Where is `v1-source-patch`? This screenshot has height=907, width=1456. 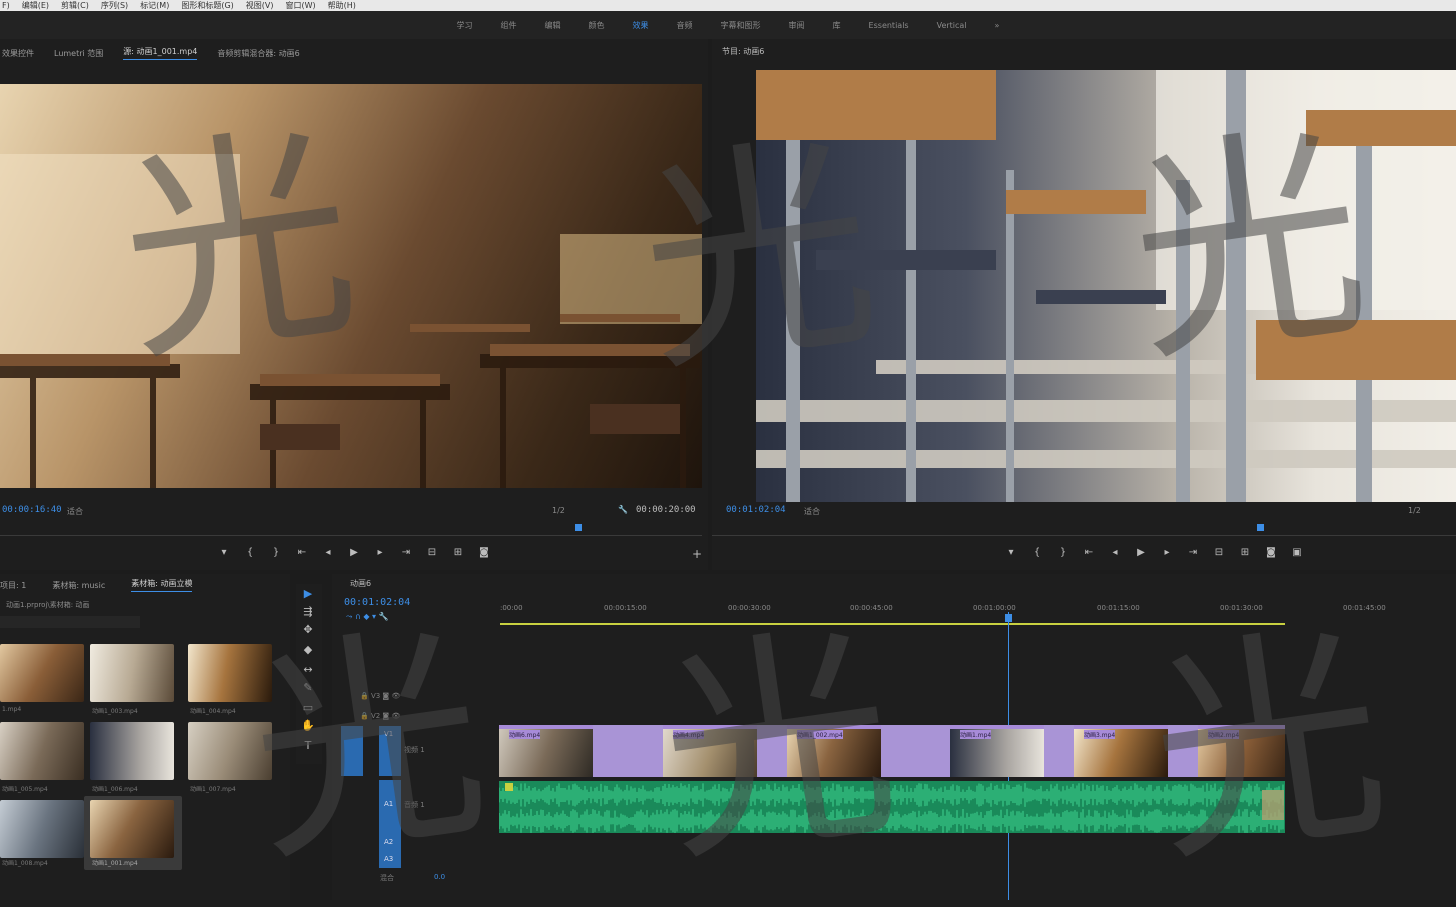 v1-source-patch is located at coordinates (352, 751).